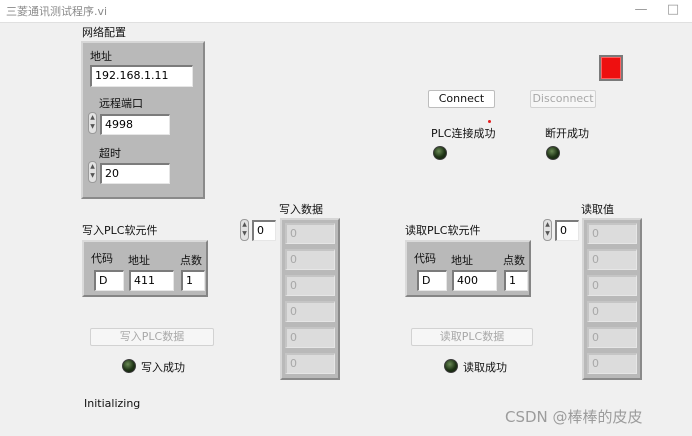 The height and width of the screenshot is (436, 692). What do you see at coordinates (462, 260) in the screenshot?
I see `read-address-label: 地址` at bounding box center [462, 260].